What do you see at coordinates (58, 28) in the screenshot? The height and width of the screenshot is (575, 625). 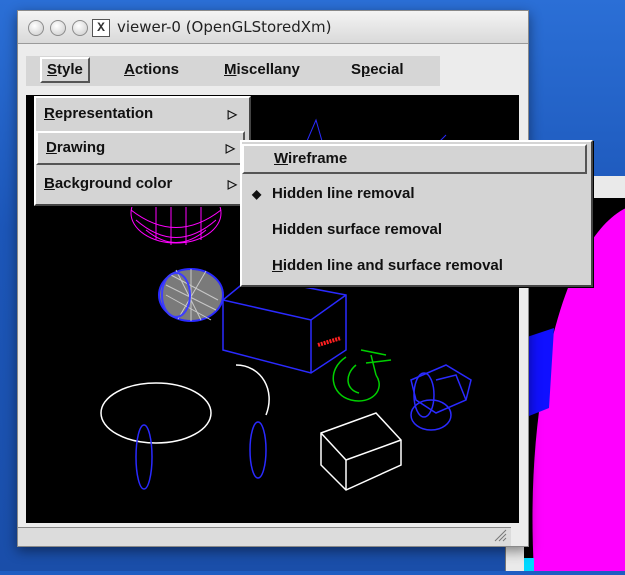 I see `minimize-window-button` at bounding box center [58, 28].